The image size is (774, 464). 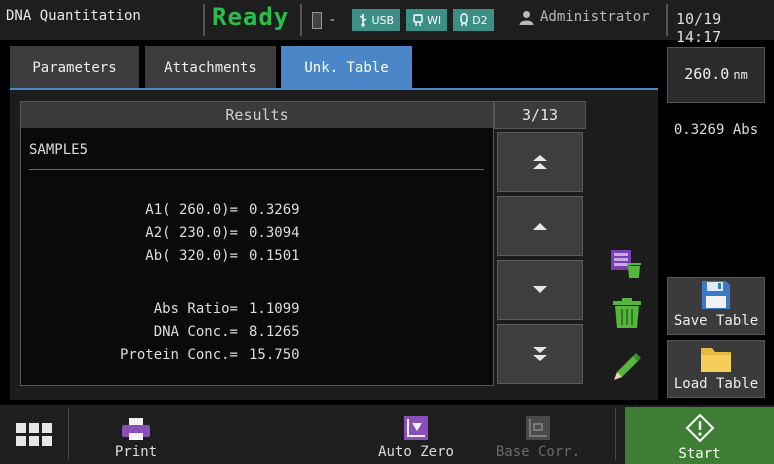 What do you see at coordinates (274, 210) in the screenshot?
I see `a1-value: 0.3269` at bounding box center [274, 210].